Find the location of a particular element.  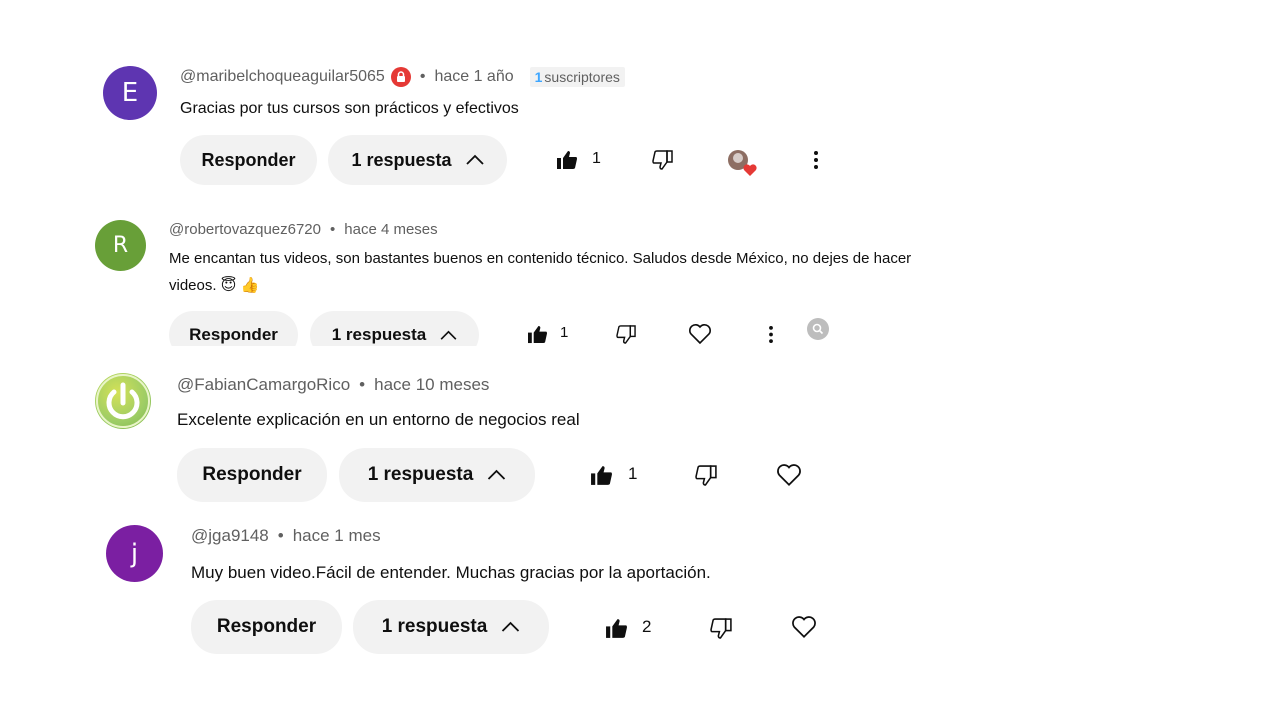

avatar-letter: E is located at coordinates (130, 93).